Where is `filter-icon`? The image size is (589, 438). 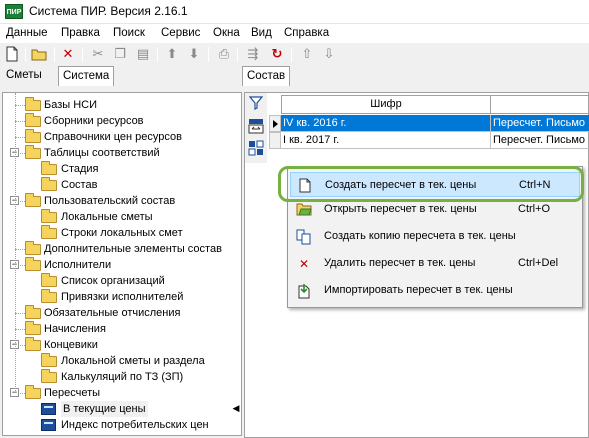
filter-icon is located at coordinates (256, 103).